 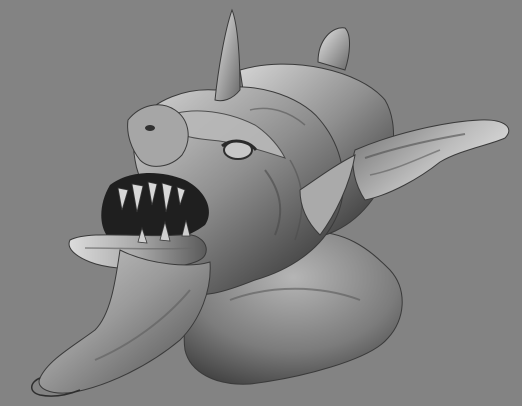 What do you see at coordinates (227, 55) in the screenshot?
I see `front-horn` at bounding box center [227, 55].